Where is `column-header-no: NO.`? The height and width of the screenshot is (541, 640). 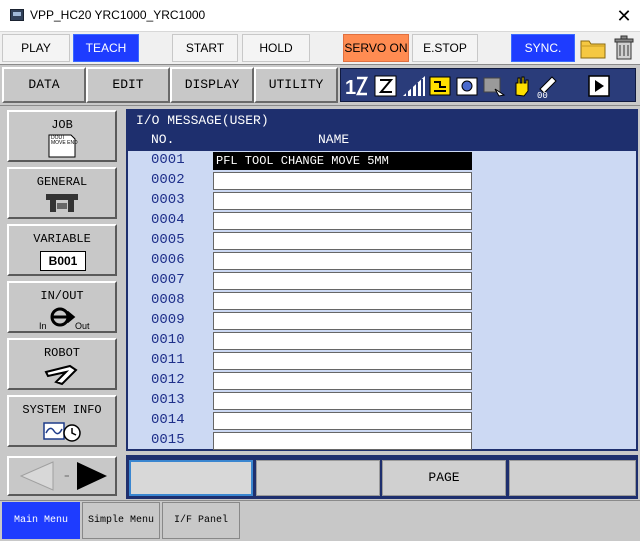
column-header-no: NO. is located at coordinates (163, 139).